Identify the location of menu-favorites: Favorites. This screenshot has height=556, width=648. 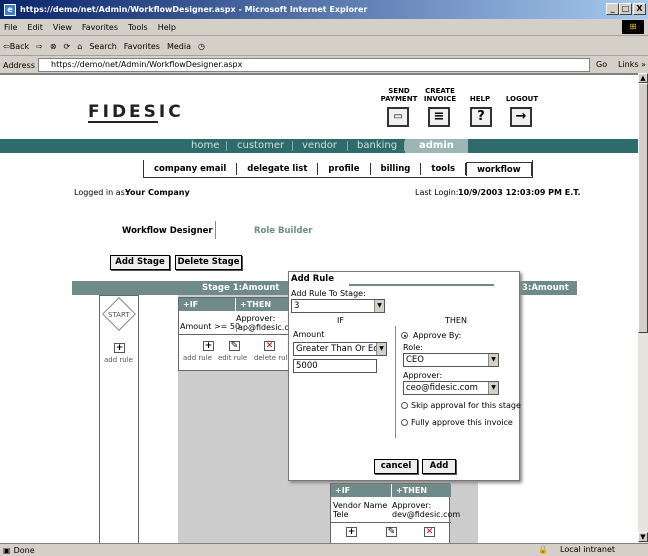
(100, 27).